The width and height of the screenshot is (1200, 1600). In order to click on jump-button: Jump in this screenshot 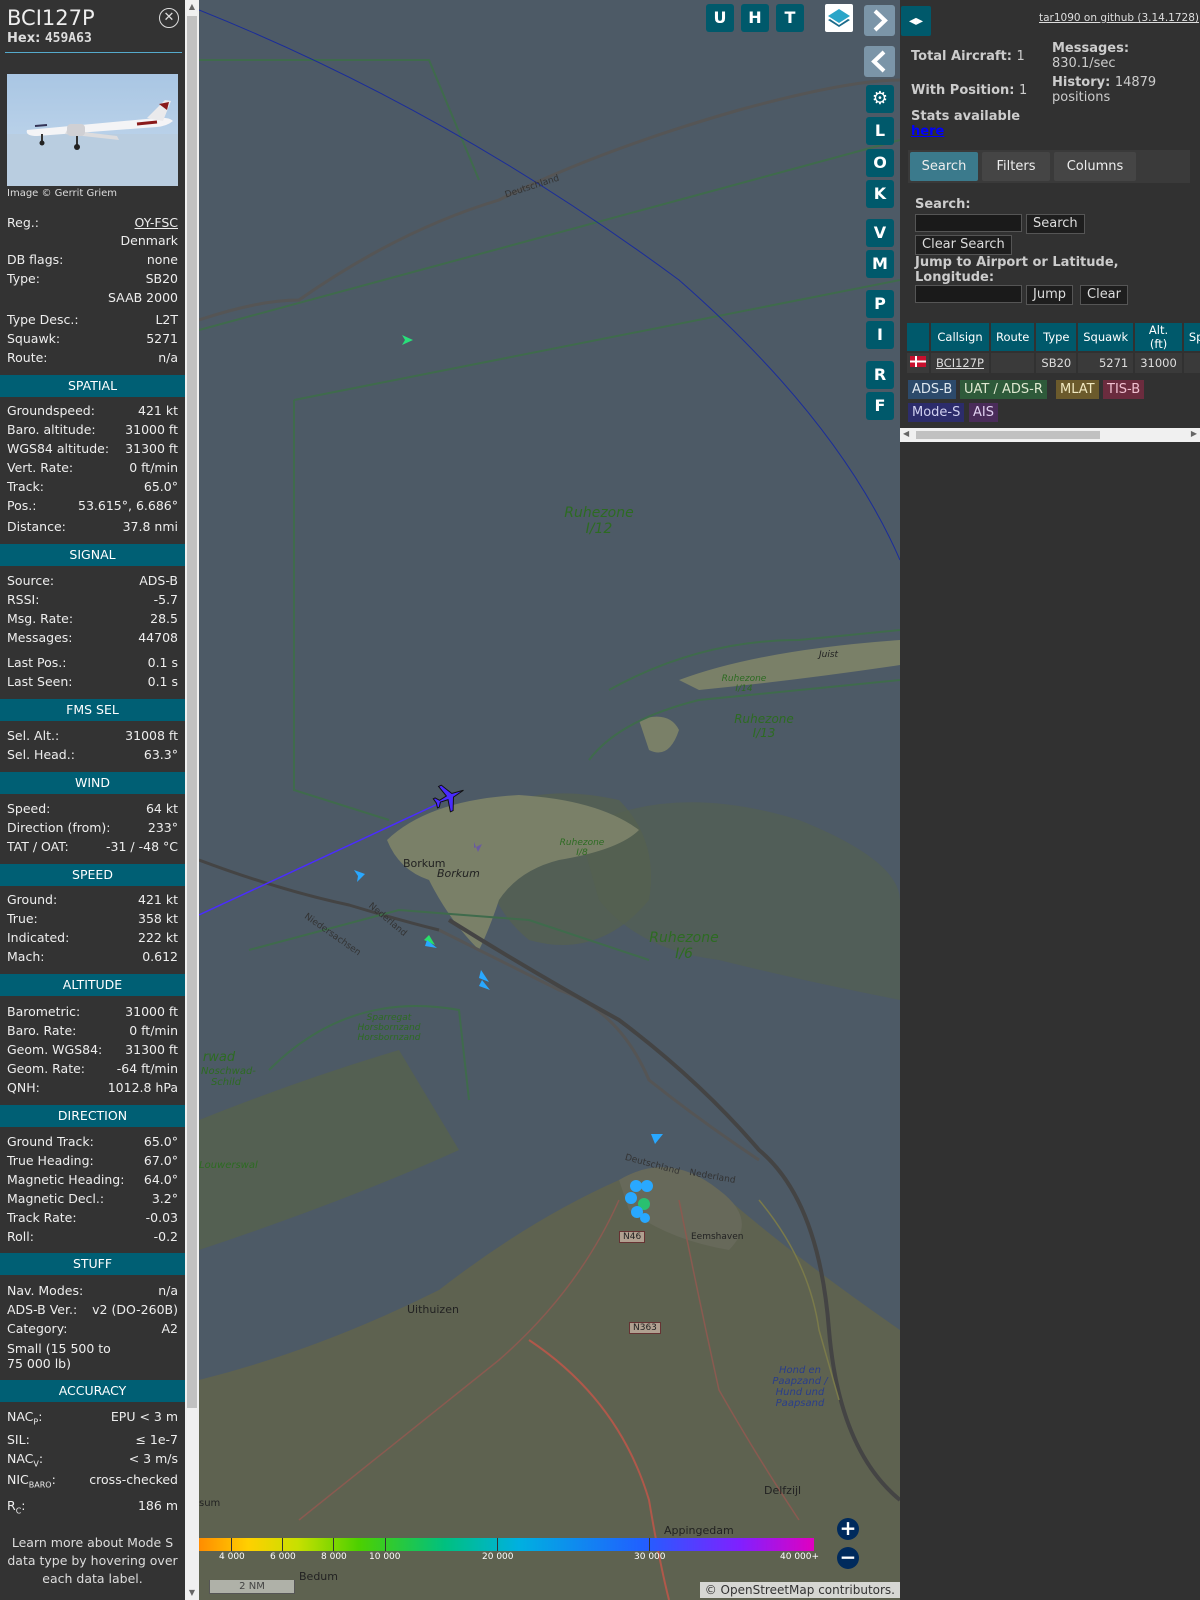, I will do `click(1049, 295)`.